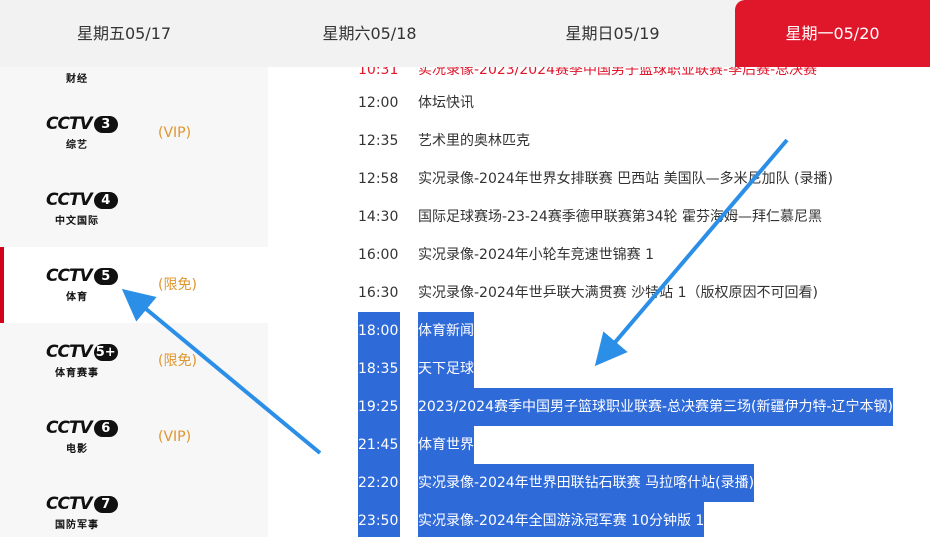 This screenshot has height=537, width=930. Describe the element at coordinates (379, 407) in the screenshot. I see `program-time: 19:25` at that location.